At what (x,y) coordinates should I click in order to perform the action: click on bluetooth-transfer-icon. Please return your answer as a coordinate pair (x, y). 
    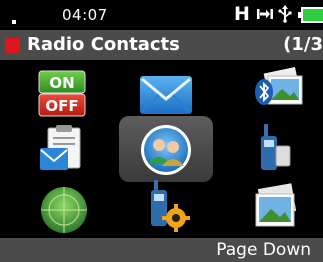
    Looking at the image, I should click on (265, 14).